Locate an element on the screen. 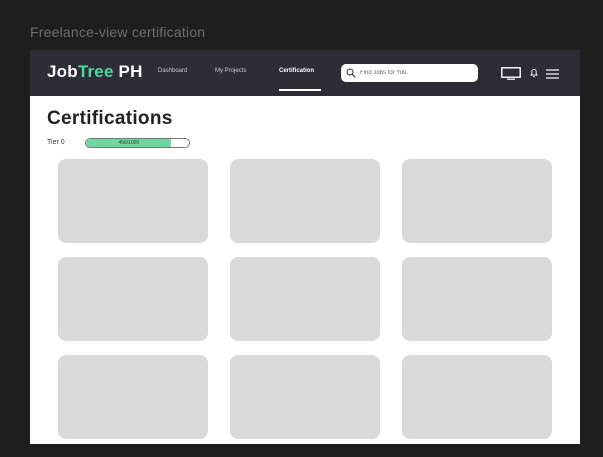 Image resolution: width=603 pixels, height=457 pixels. menu-icon is located at coordinates (552, 74).